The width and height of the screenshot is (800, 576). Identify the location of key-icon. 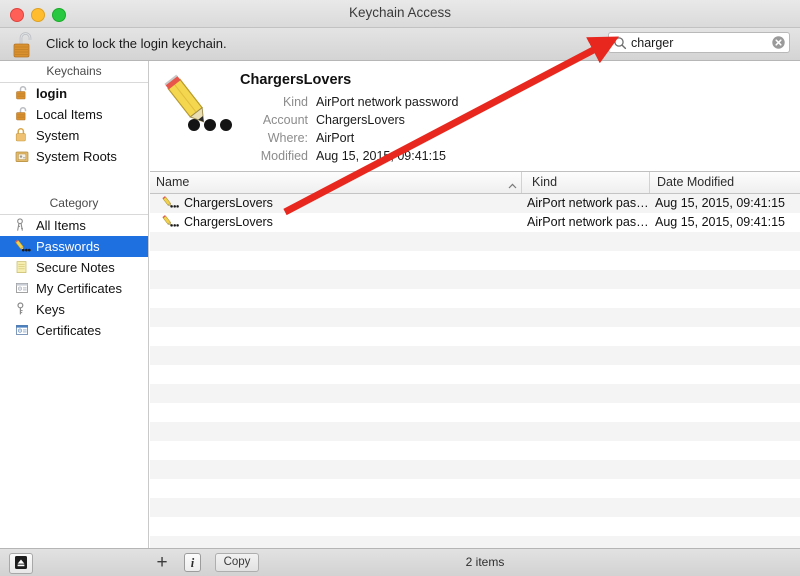
(22, 309).